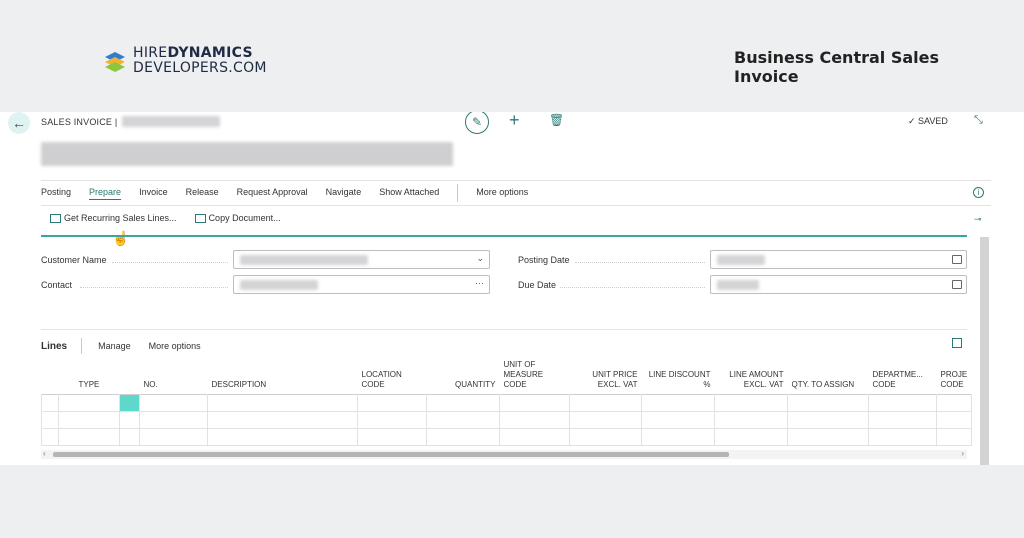  I want to click on lines-manage: Manage, so click(114, 346).